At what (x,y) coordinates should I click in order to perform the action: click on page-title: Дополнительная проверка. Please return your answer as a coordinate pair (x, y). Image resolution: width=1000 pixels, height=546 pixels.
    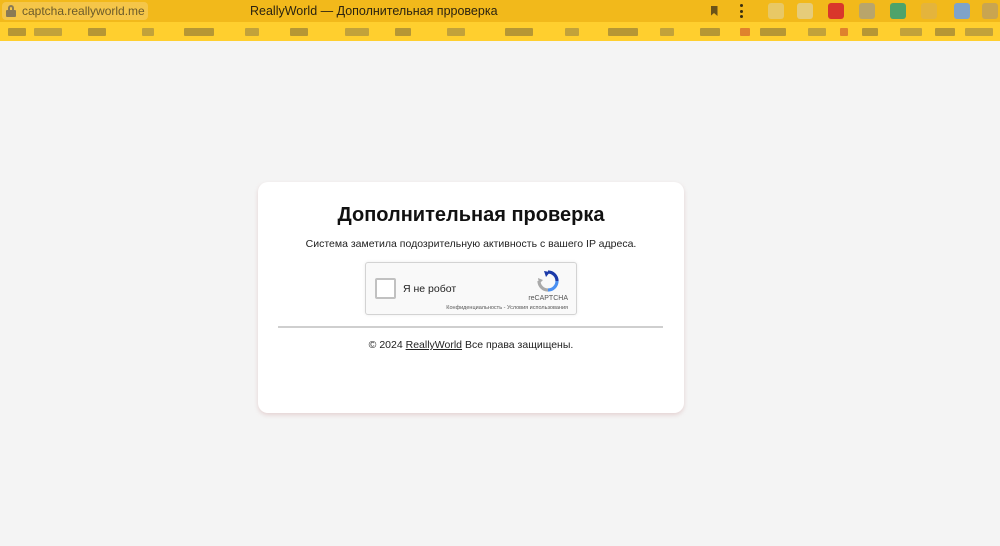
    Looking at the image, I should click on (471, 215).